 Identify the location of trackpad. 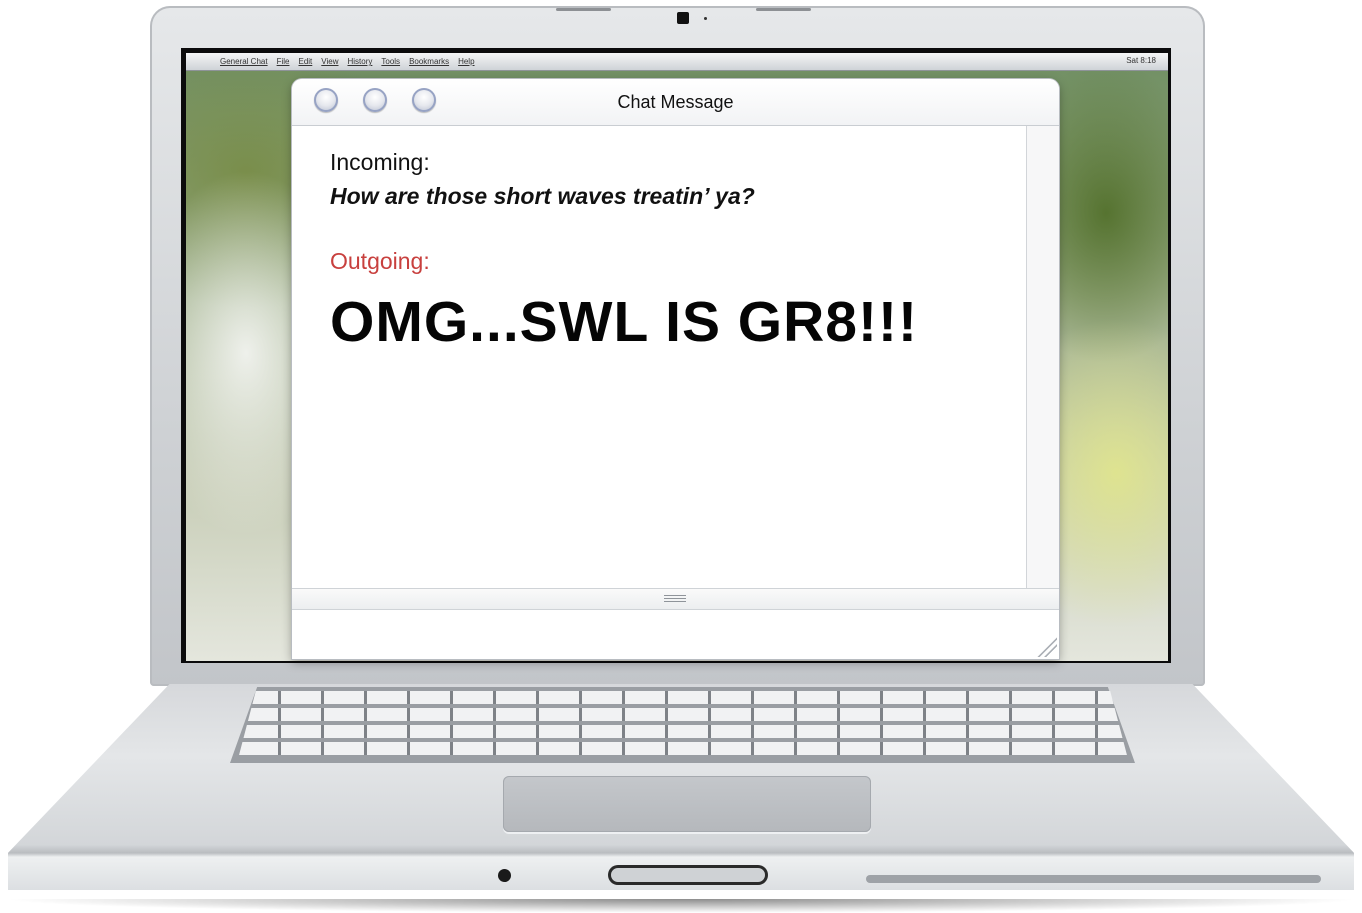
(687, 804).